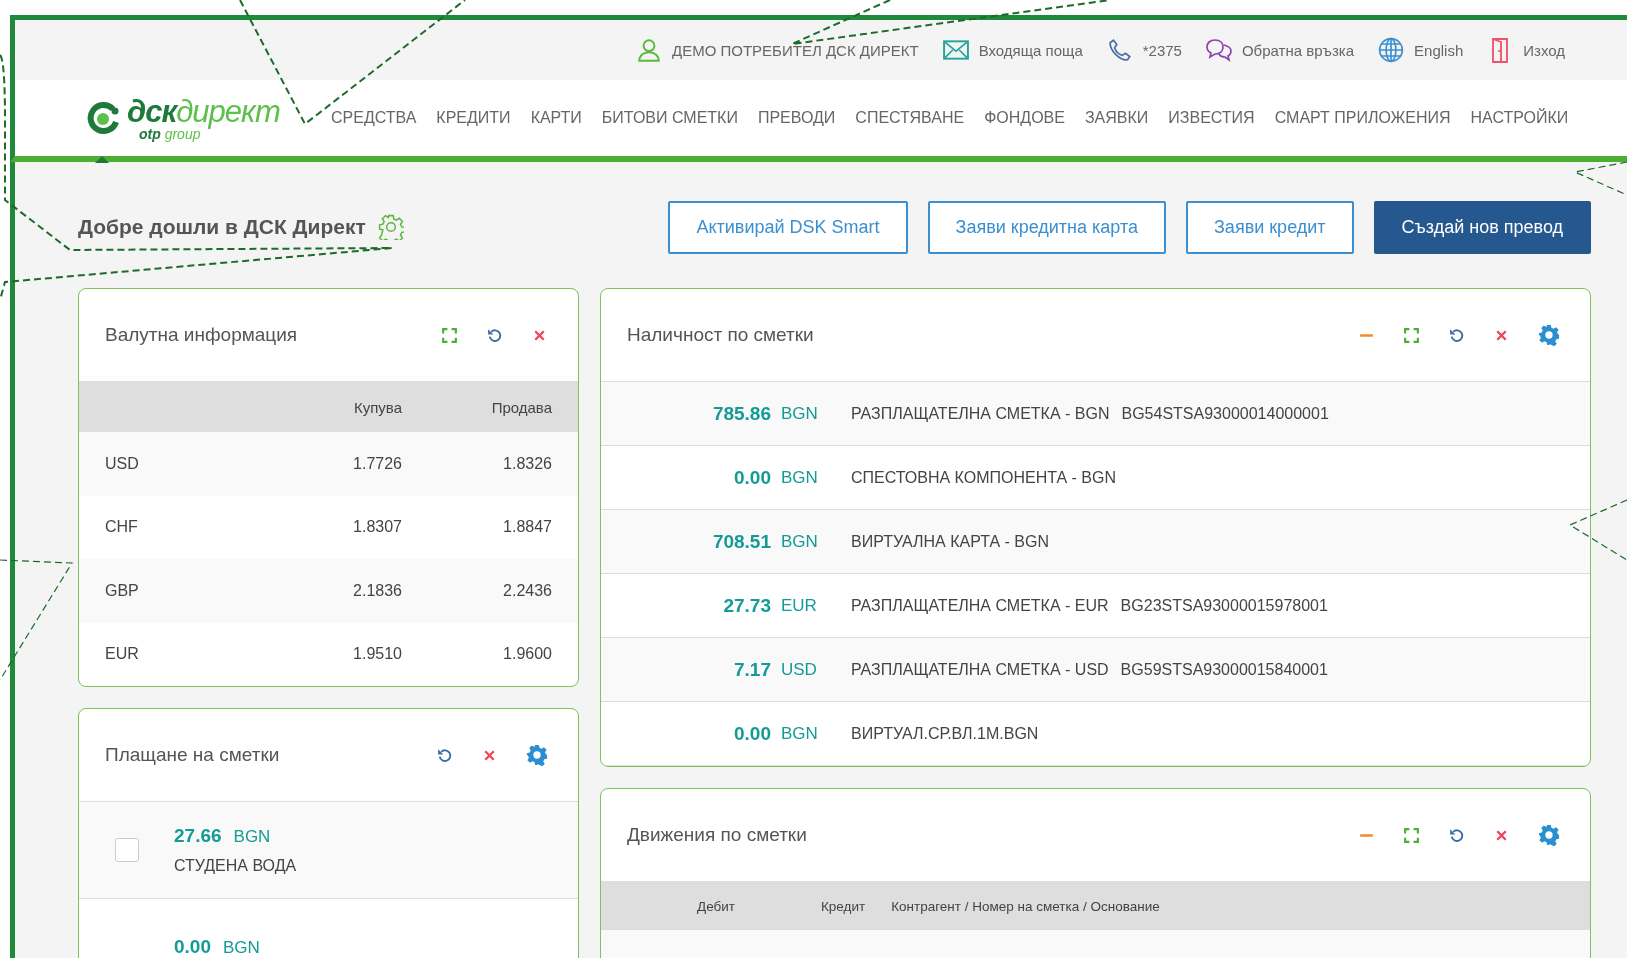 This screenshot has height=958, width=1627. Describe the element at coordinates (716, 906) in the screenshot. I see `column-header: Дебит` at that location.